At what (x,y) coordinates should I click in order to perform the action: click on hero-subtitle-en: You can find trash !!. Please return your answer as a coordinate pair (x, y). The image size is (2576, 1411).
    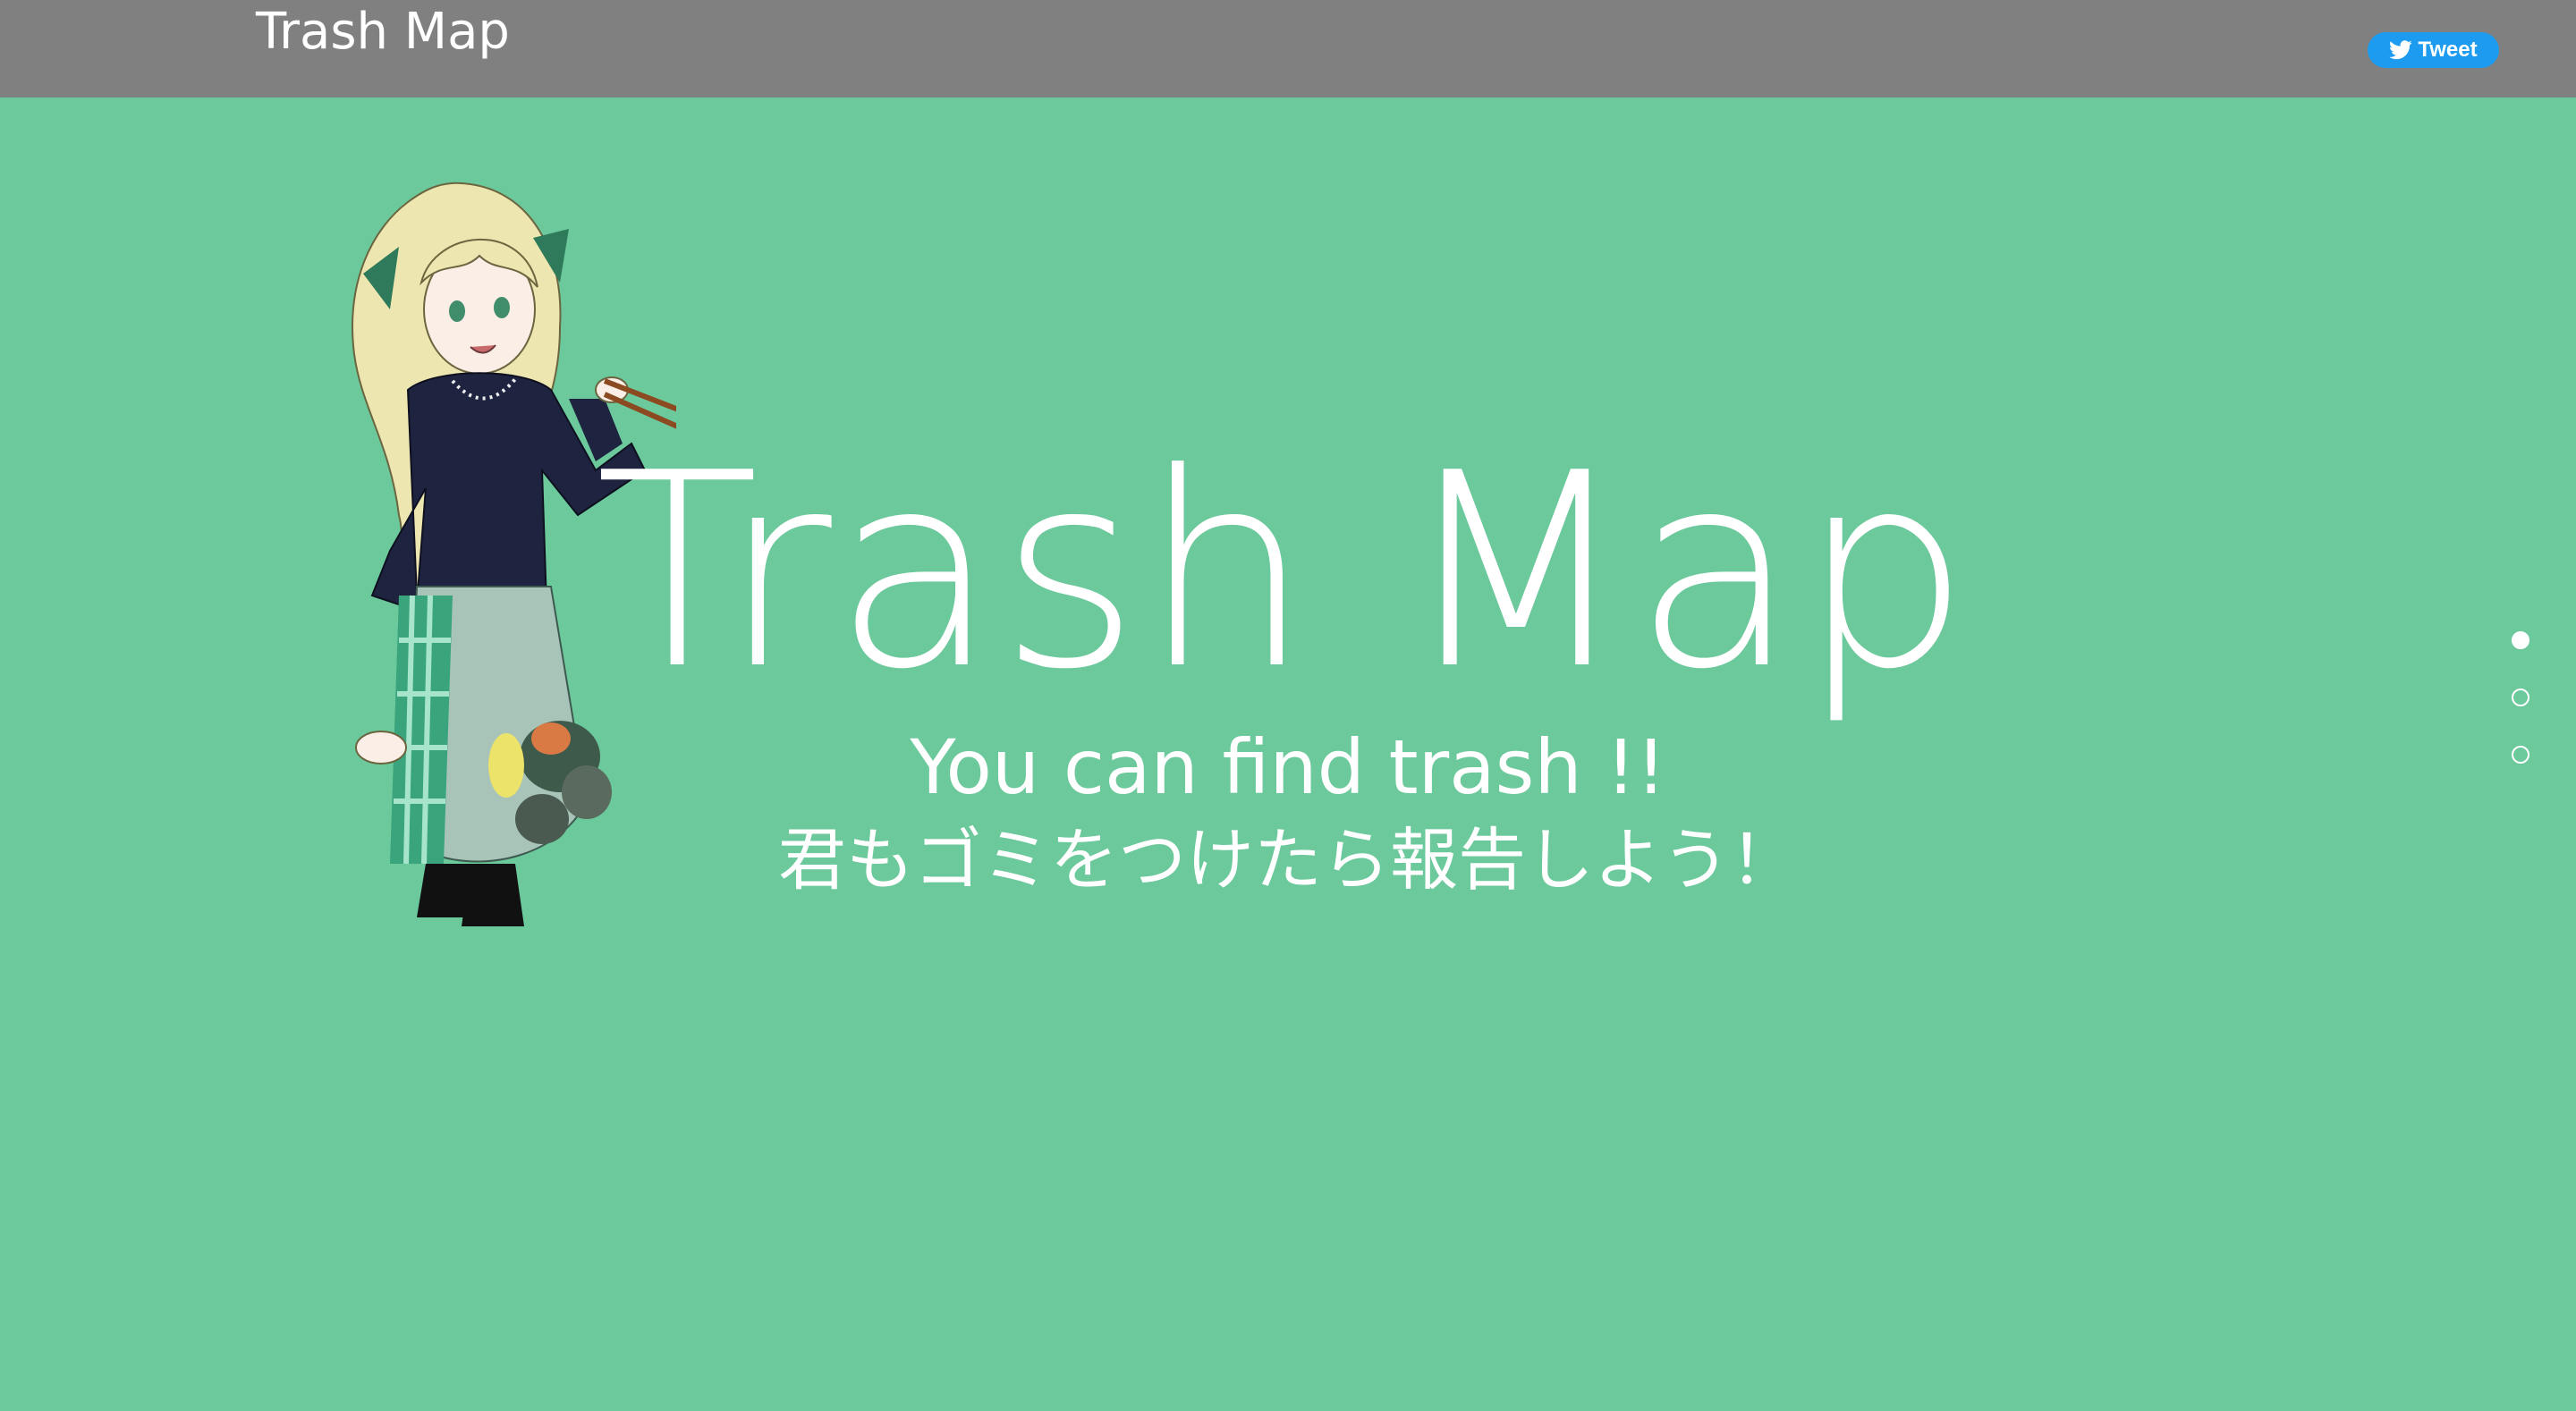
    Looking at the image, I should click on (1288, 767).